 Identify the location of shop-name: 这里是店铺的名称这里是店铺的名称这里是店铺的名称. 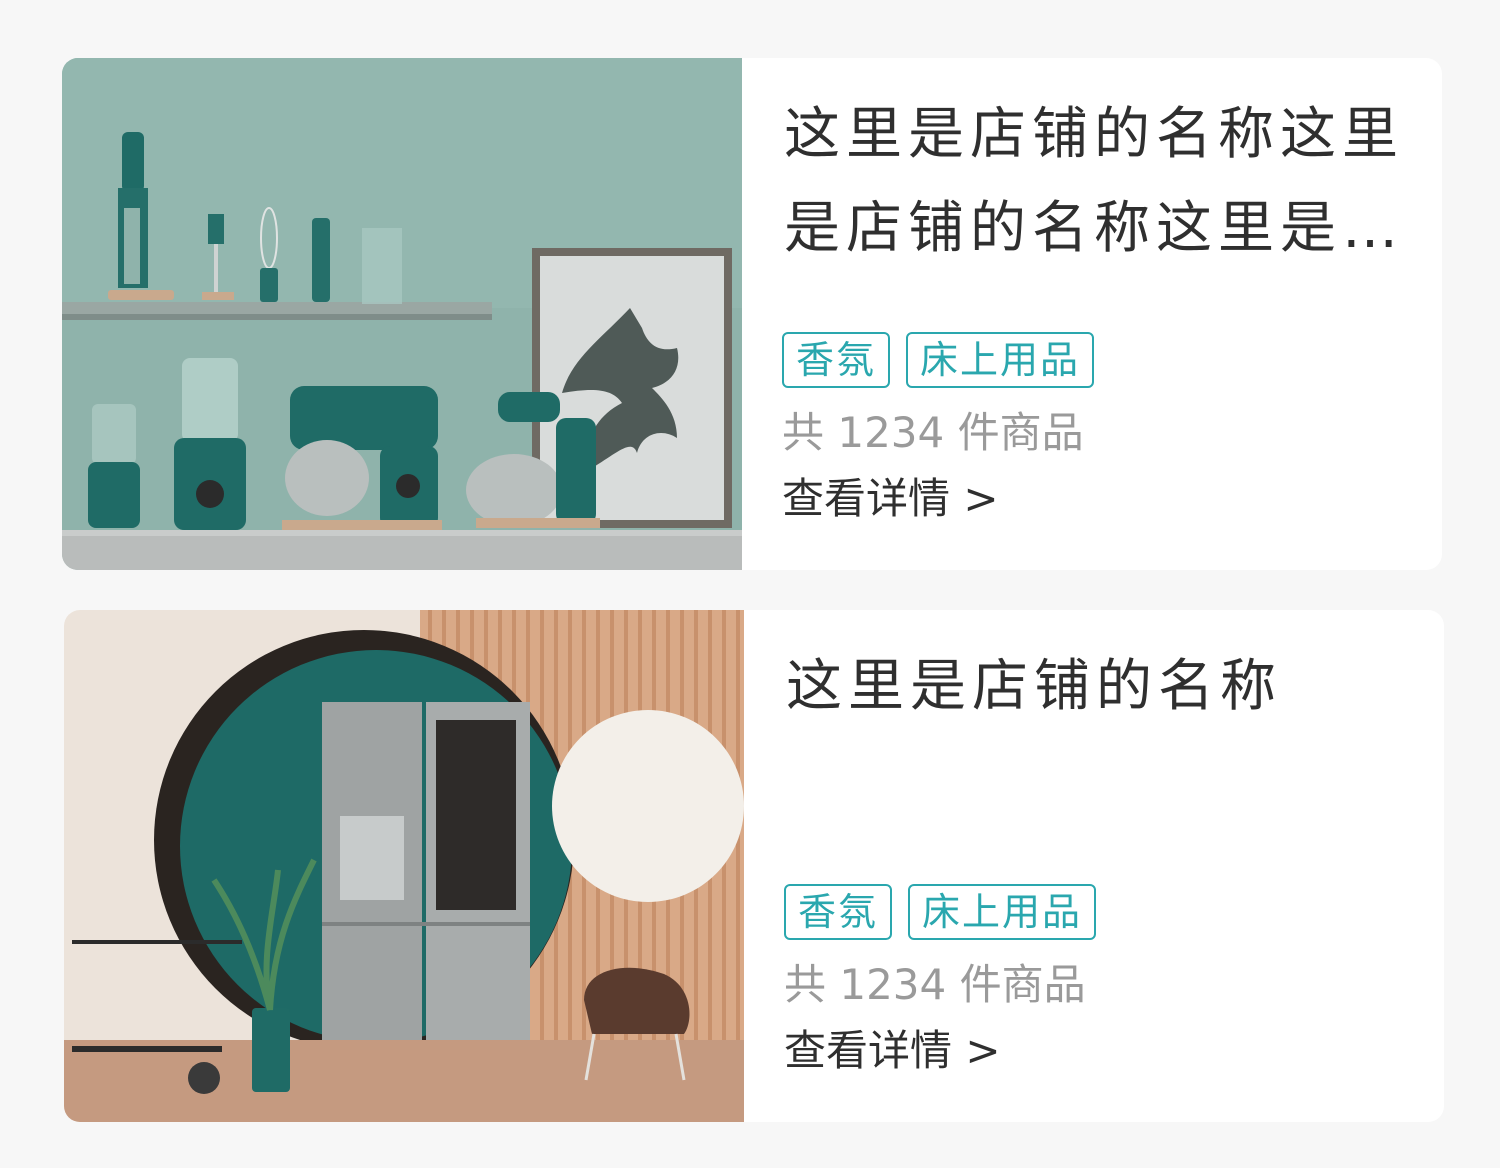
(1094, 181).